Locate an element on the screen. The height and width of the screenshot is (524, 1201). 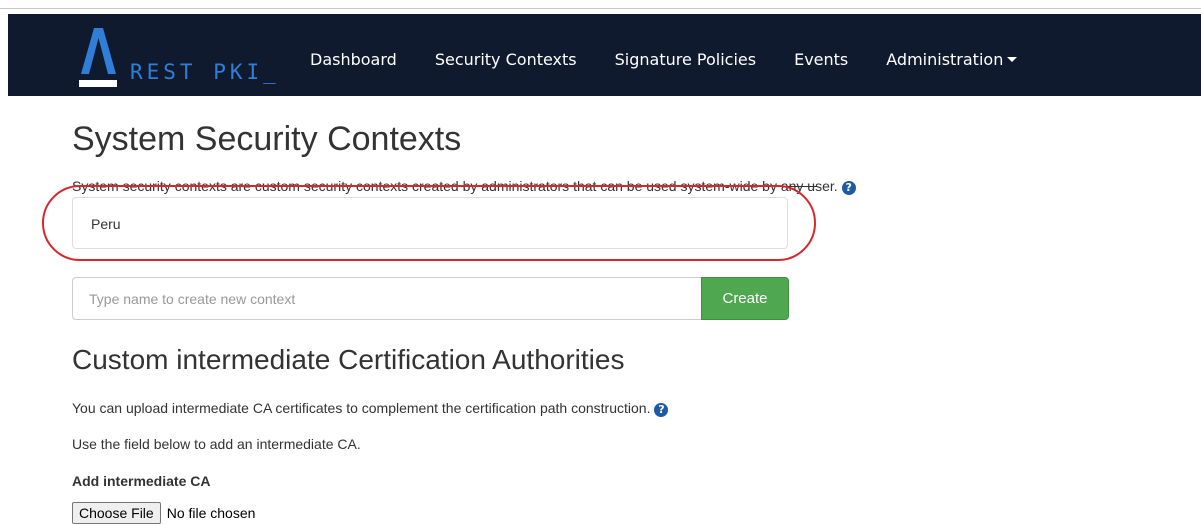
security-context-item: Peru is located at coordinates (430, 223).